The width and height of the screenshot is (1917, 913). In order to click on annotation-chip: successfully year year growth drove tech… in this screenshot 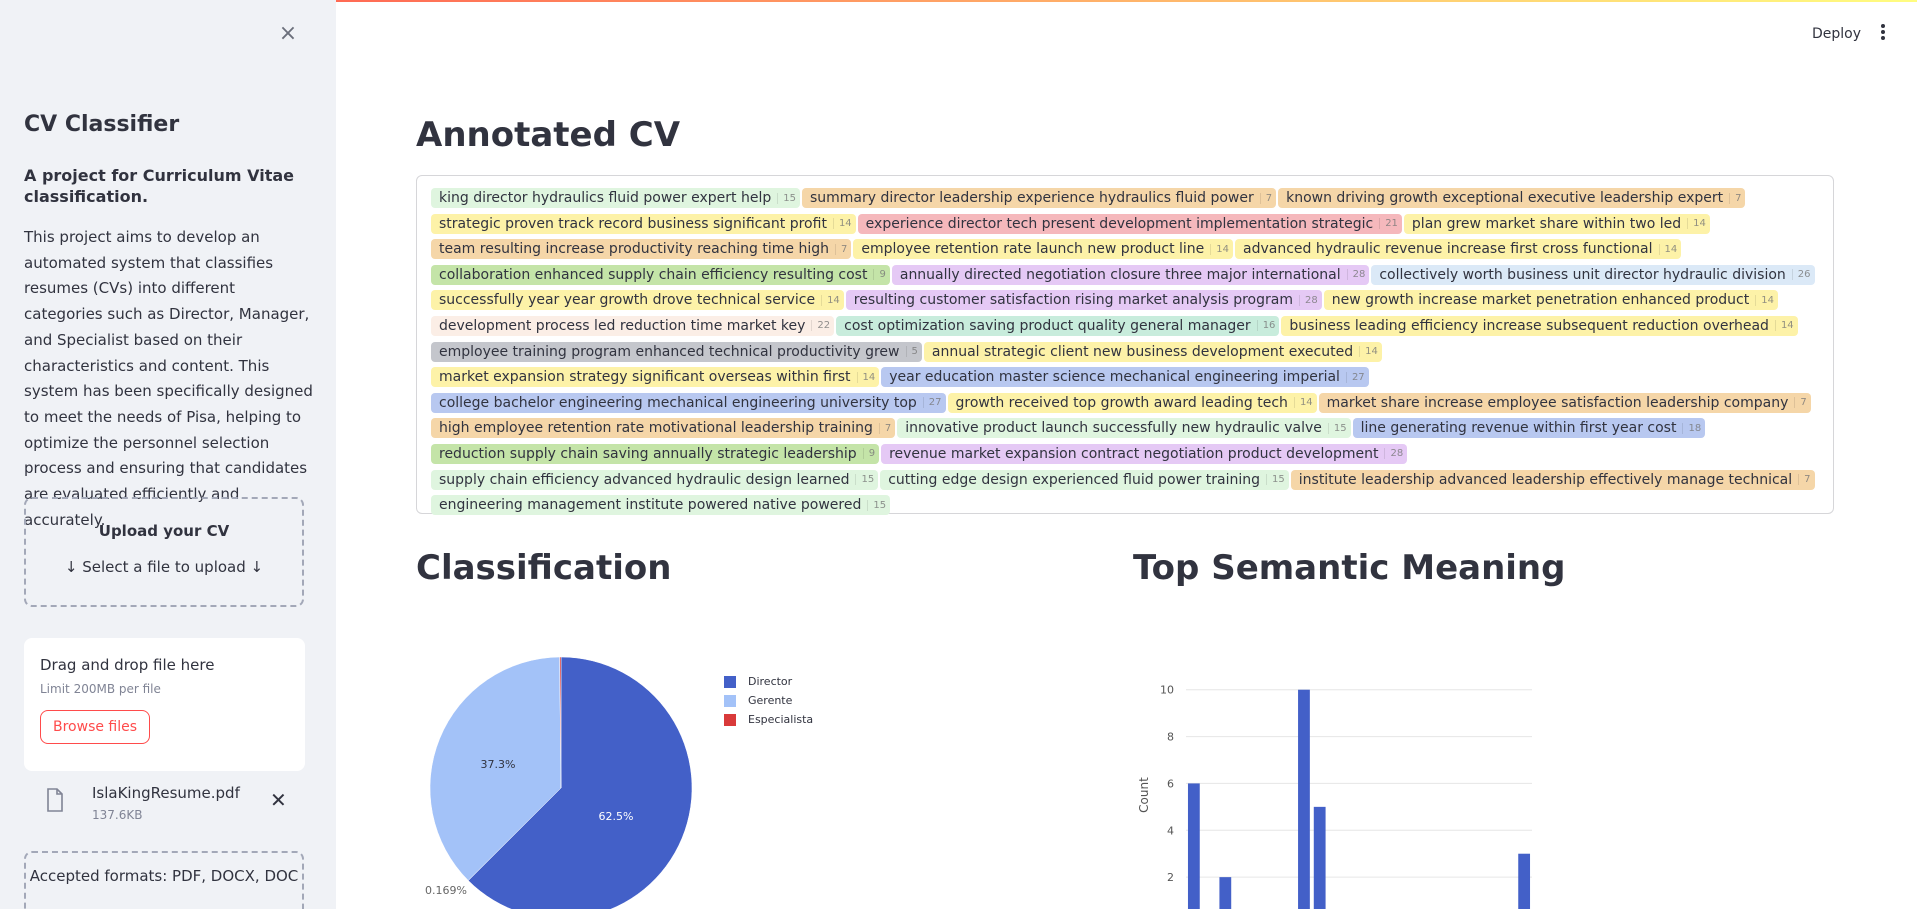, I will do `click(637, 300)`.